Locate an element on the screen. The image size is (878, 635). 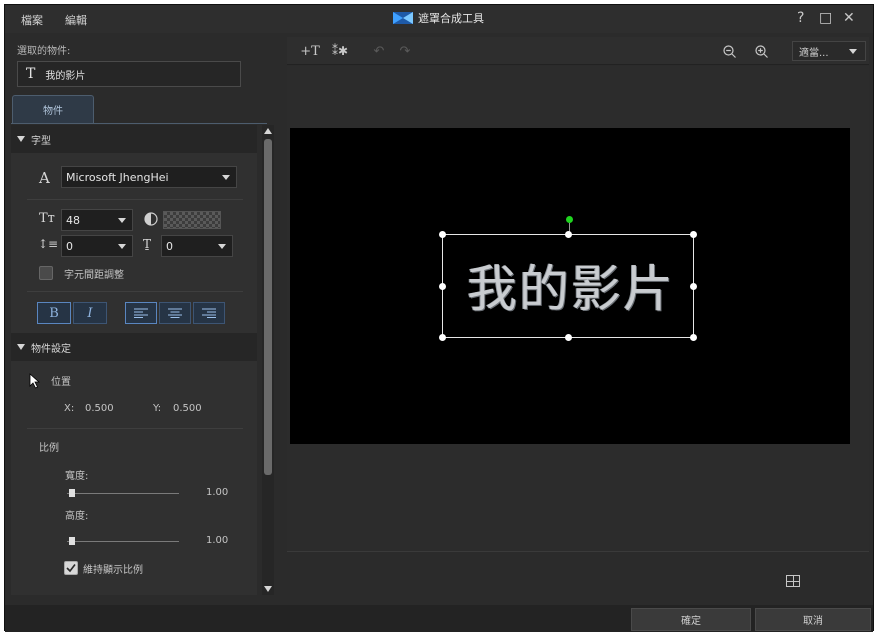
bold-button: B is located at coordinates (54, 313).